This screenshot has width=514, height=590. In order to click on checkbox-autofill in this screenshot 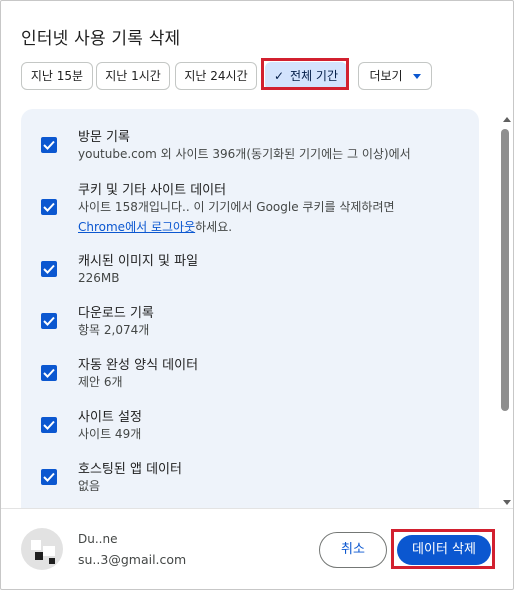, I will do `click(49, 373)`.